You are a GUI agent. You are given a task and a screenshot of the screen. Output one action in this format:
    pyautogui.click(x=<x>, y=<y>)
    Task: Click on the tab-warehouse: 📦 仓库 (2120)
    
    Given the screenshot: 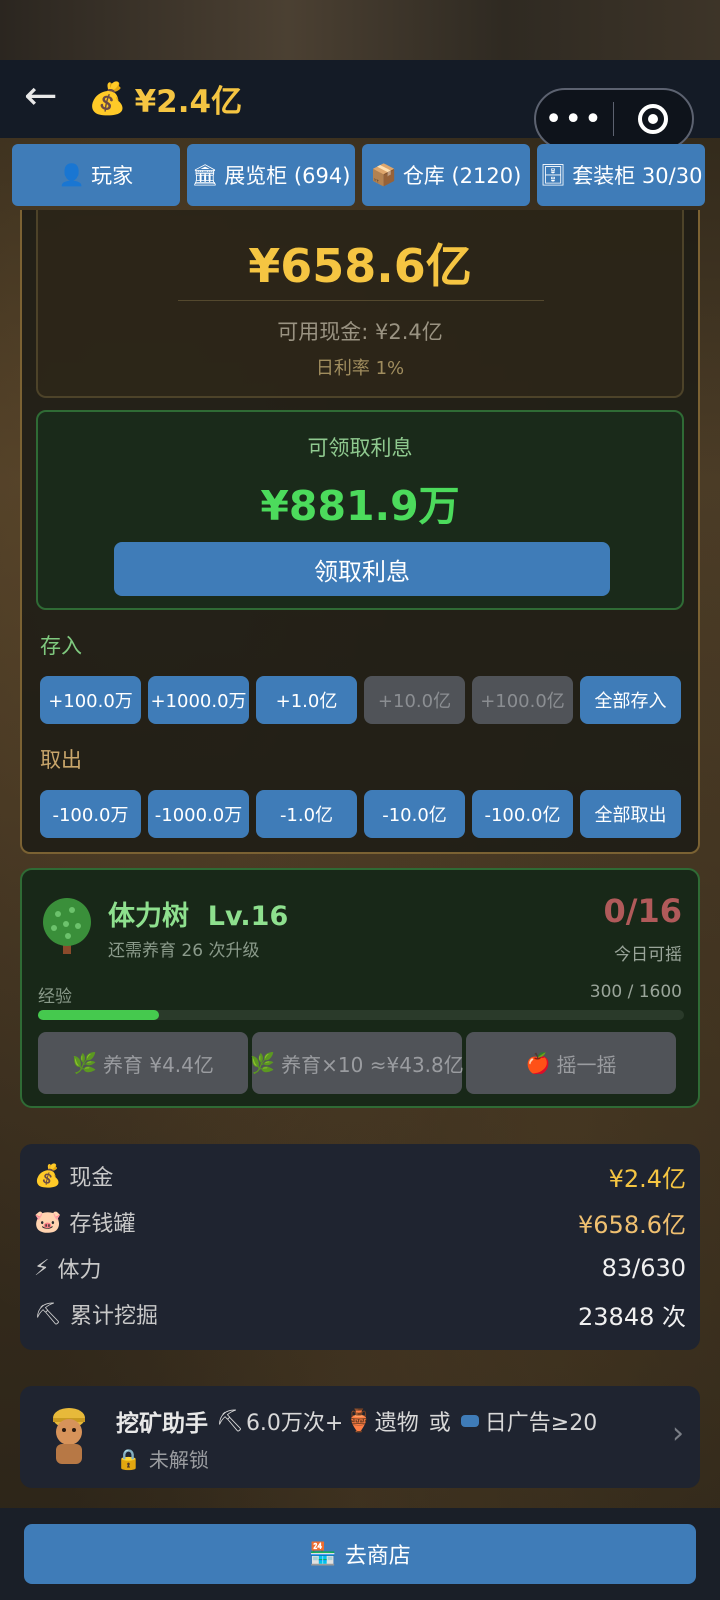 What is the action you would take?
    pyautogui.click(x=446, y=175)
    